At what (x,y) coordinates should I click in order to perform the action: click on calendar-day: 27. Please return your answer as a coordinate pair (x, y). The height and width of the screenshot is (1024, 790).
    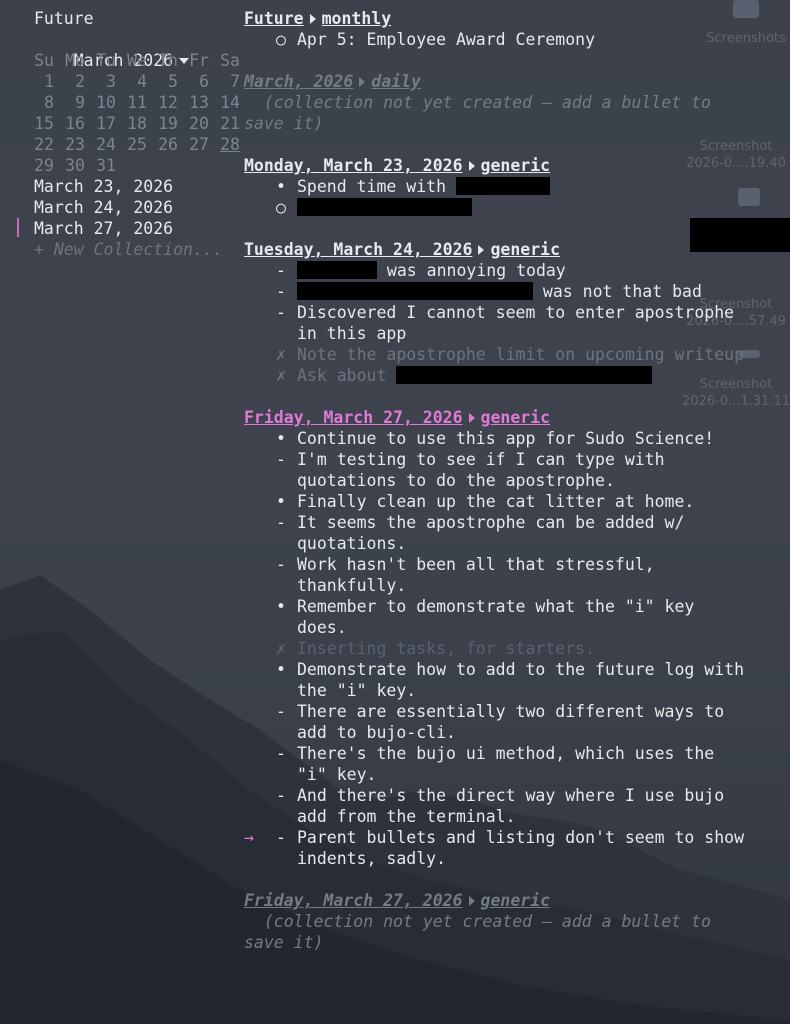
    Looking at the image, I should click on (193, 144).